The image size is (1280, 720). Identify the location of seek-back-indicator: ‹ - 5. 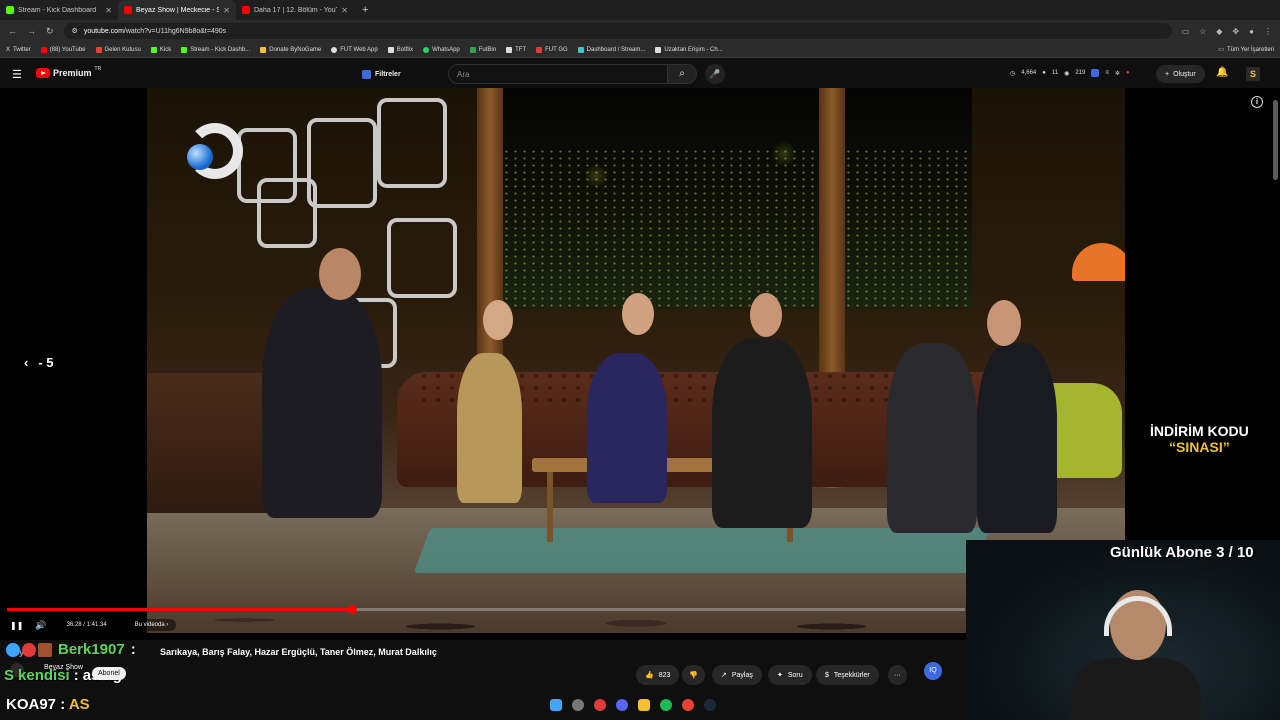
(39, 362).